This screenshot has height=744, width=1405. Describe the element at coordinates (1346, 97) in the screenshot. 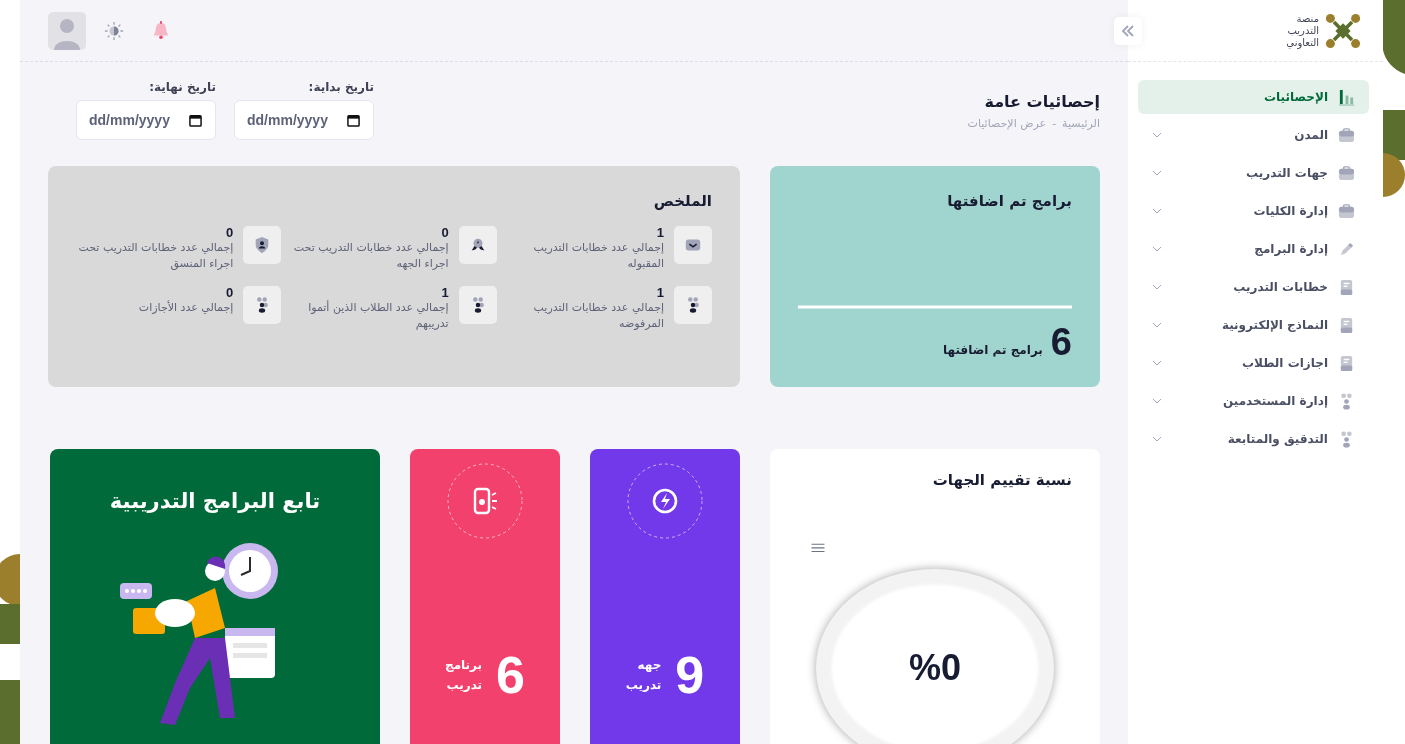

I see `bar-chart-icon` at that location.